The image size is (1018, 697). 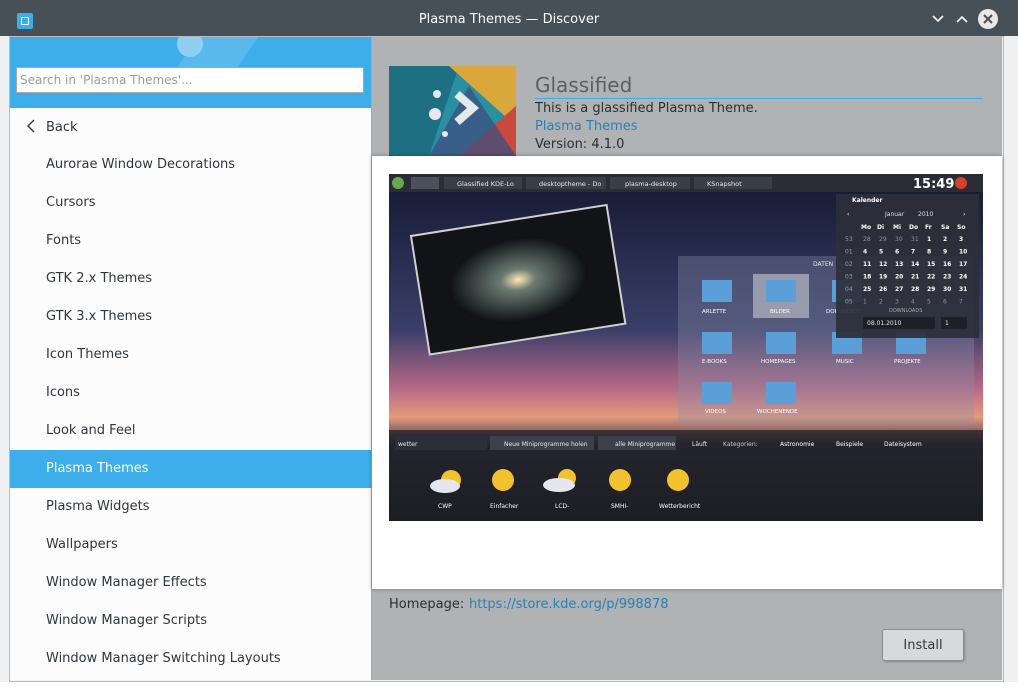 What do you see at coordinates (778, 362) in the screenshot?
I see `folder-label: HOMEPAGES` at bounding box center [778, 362].